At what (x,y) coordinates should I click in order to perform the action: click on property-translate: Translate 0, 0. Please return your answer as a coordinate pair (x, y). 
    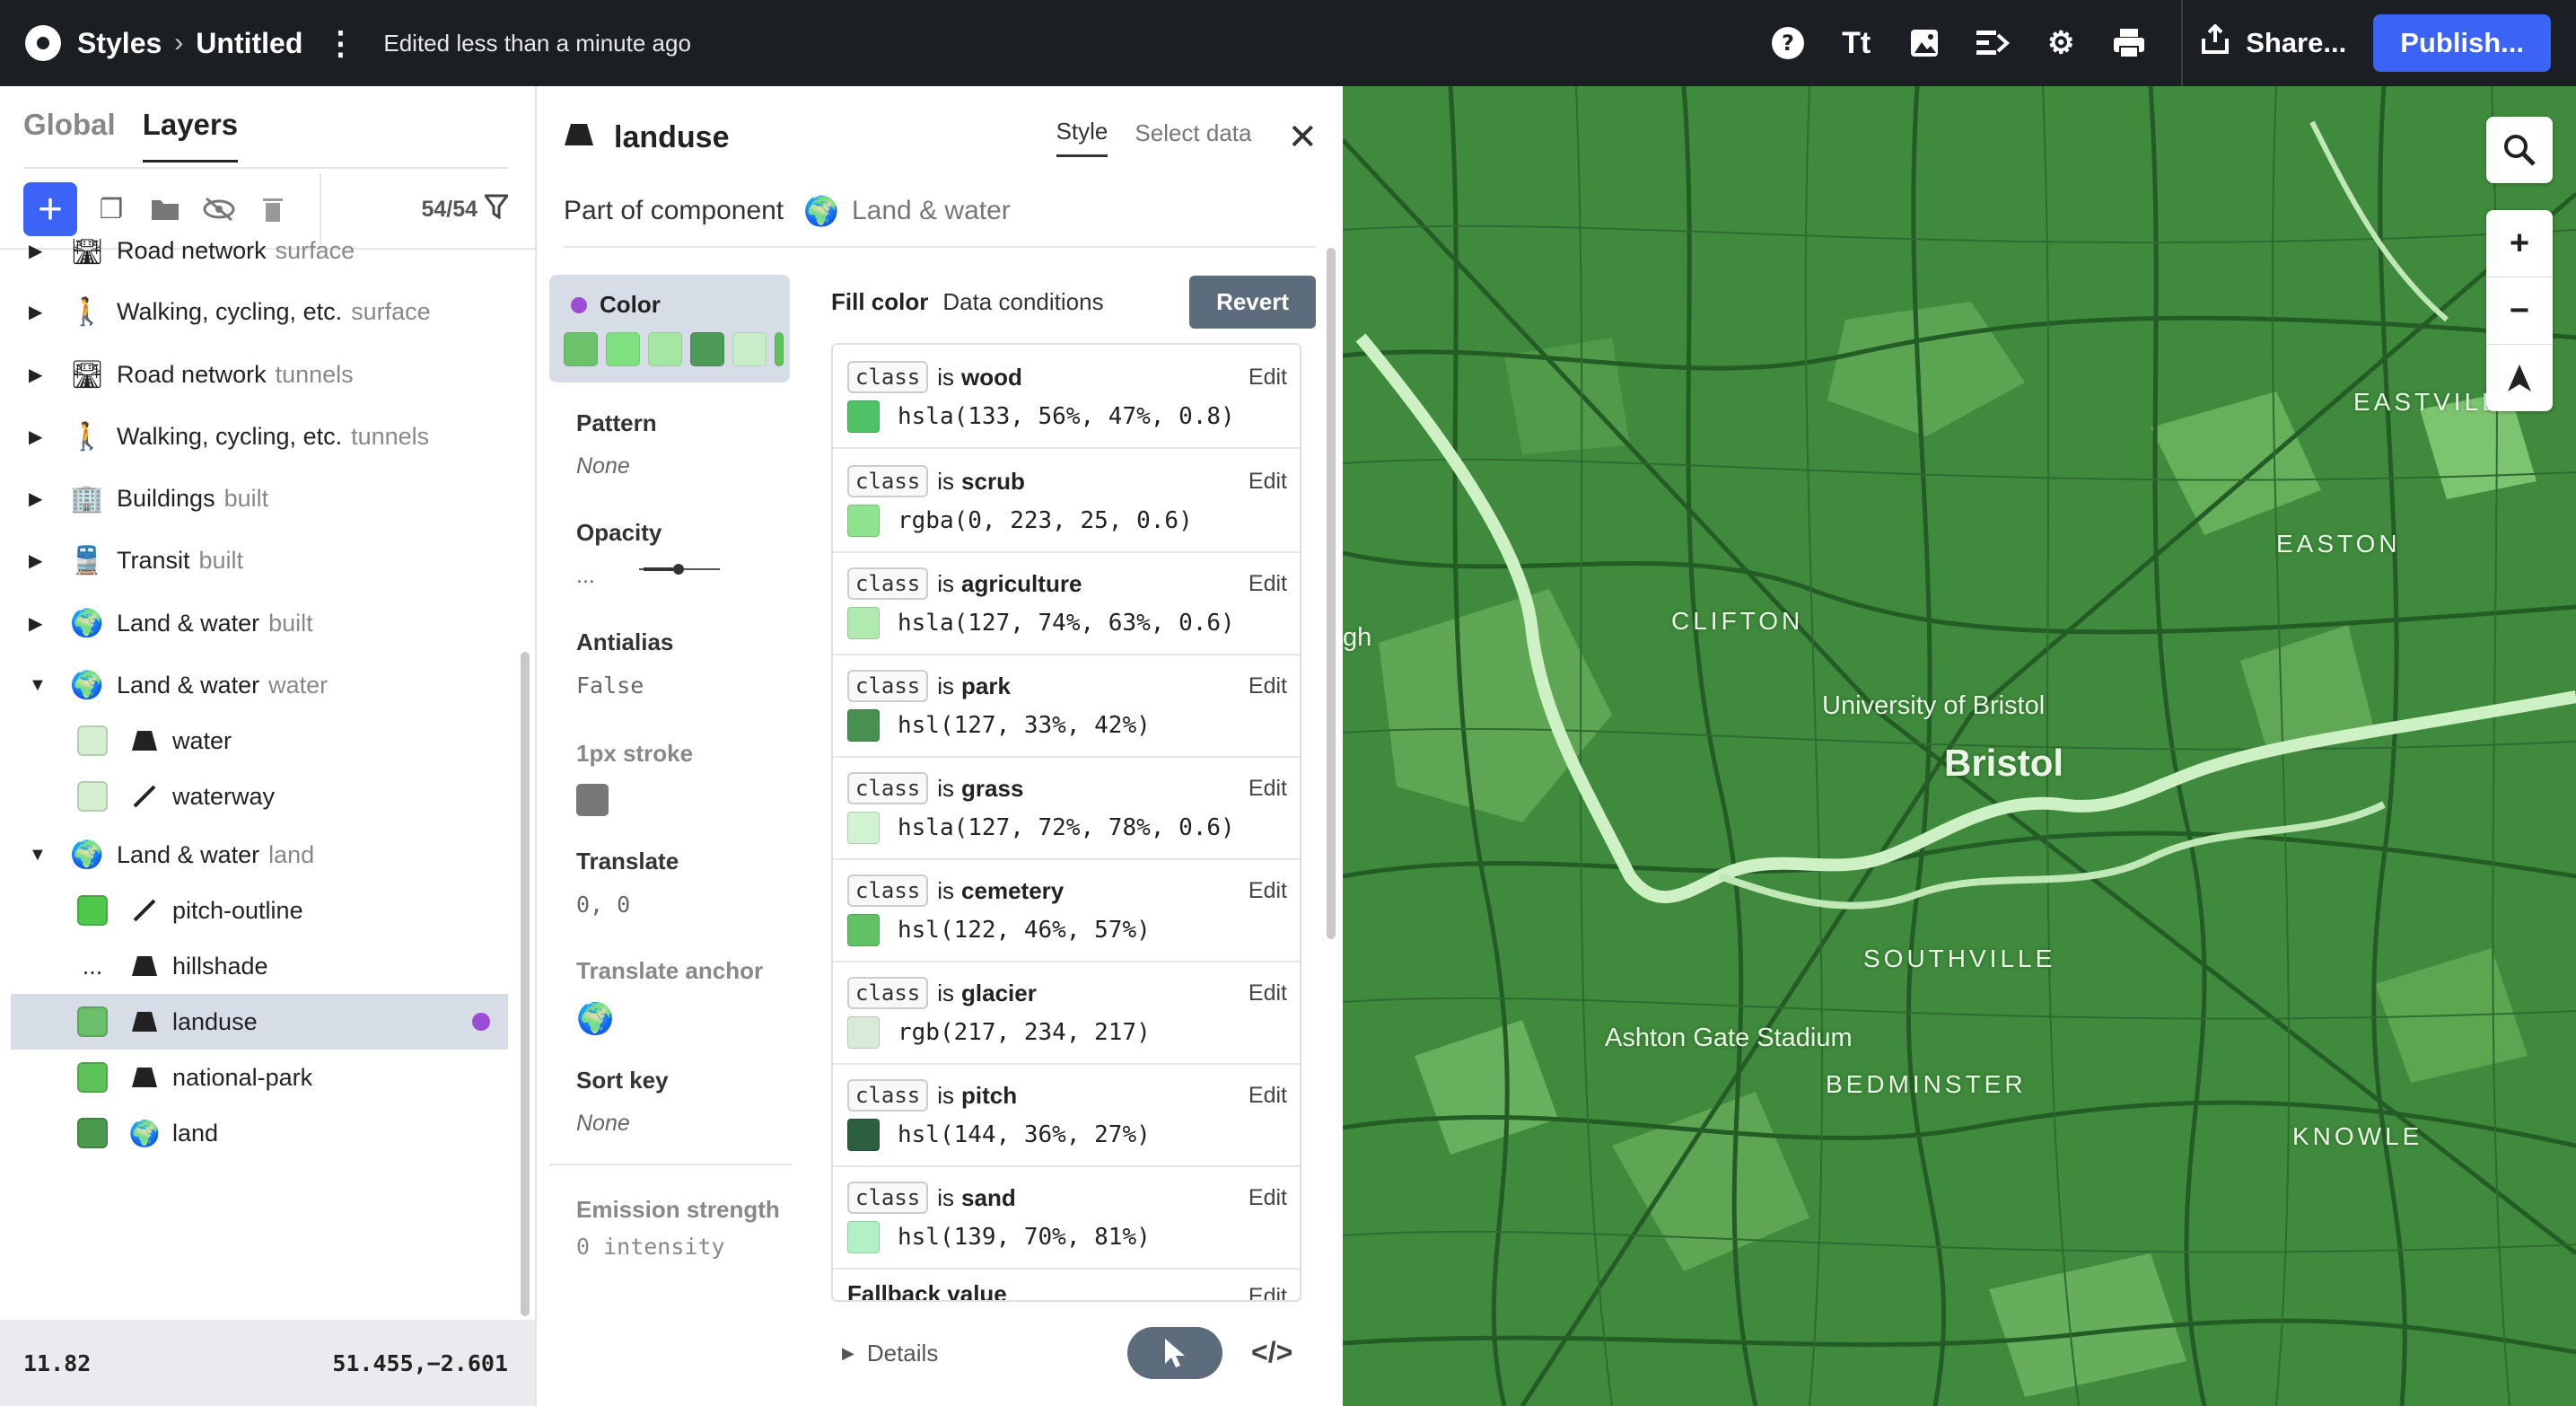
    Looking at the image, I should click on (627, 883).